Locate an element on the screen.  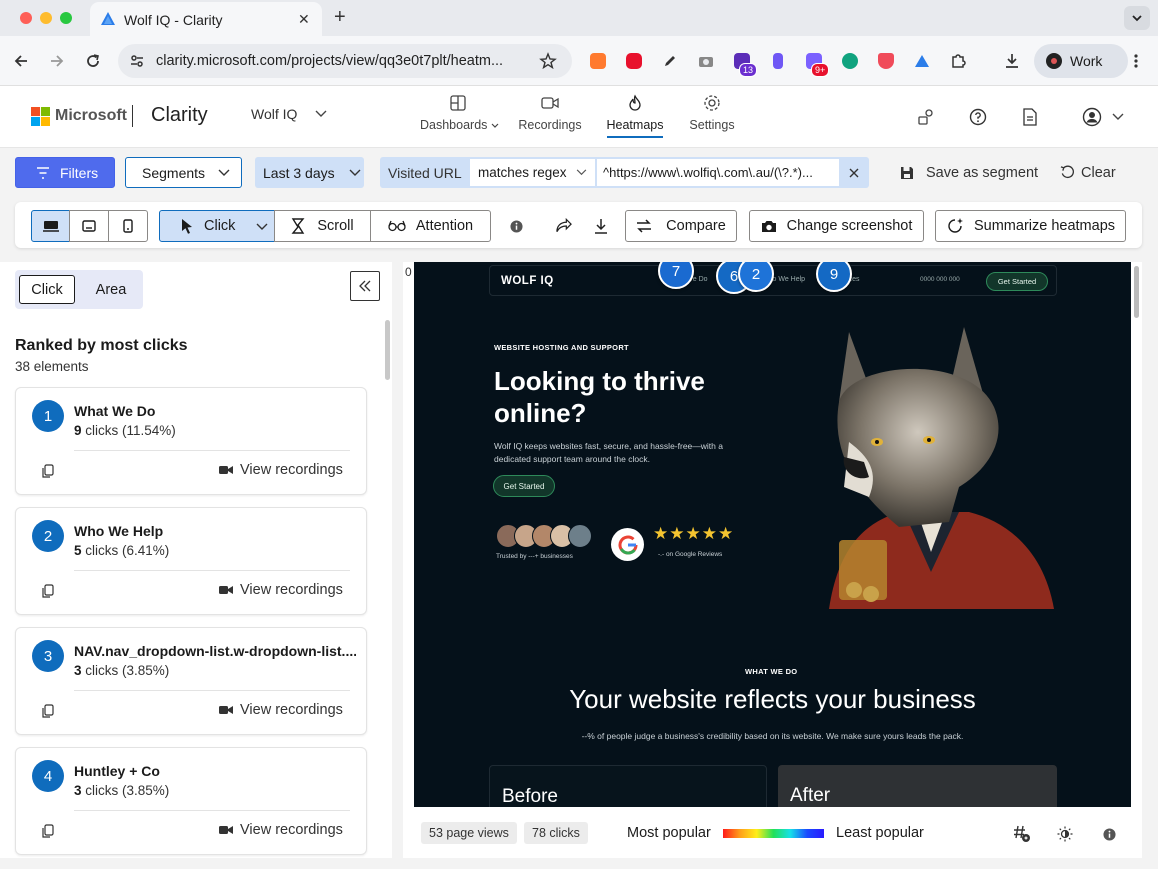
doc-extension-icon is located at coordinates (778, 61).